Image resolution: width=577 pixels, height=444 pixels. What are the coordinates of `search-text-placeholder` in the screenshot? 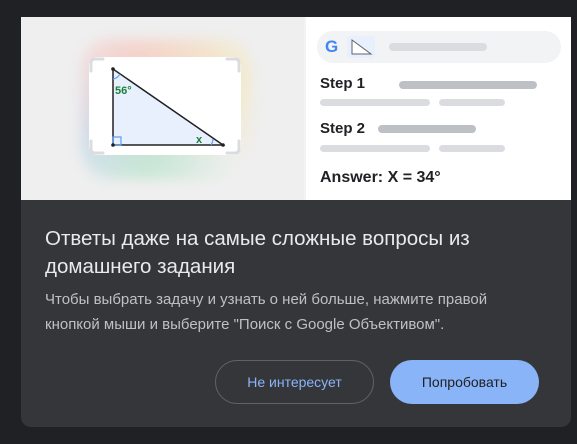 It's located at (438, 47).